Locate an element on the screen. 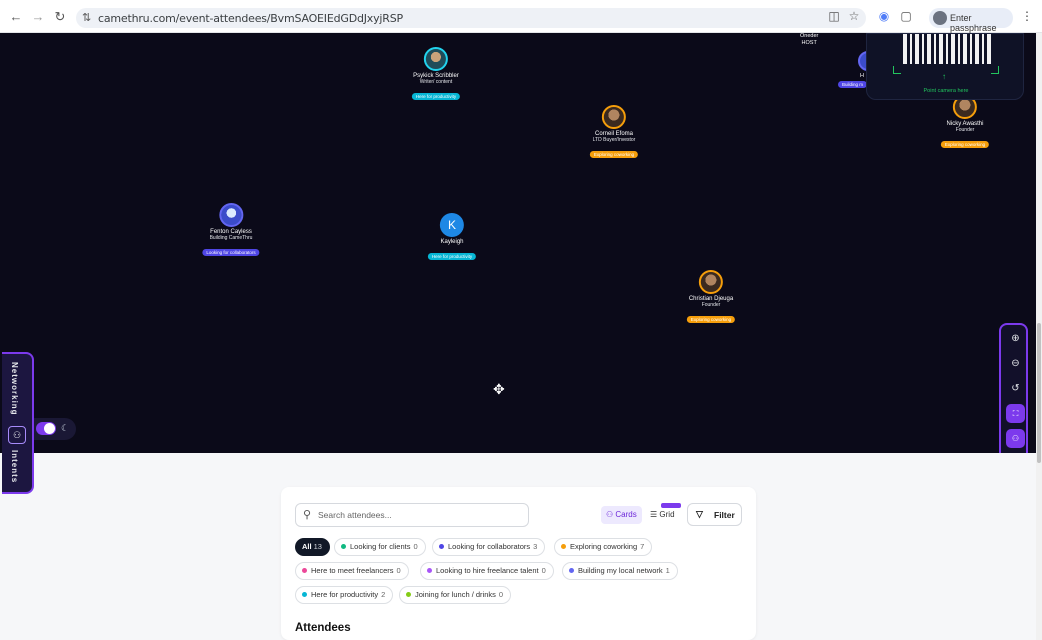 The height and width of the screenshot is (640, 1042). site-settings-icon: ⇅ is located at coordinates (86, 17).